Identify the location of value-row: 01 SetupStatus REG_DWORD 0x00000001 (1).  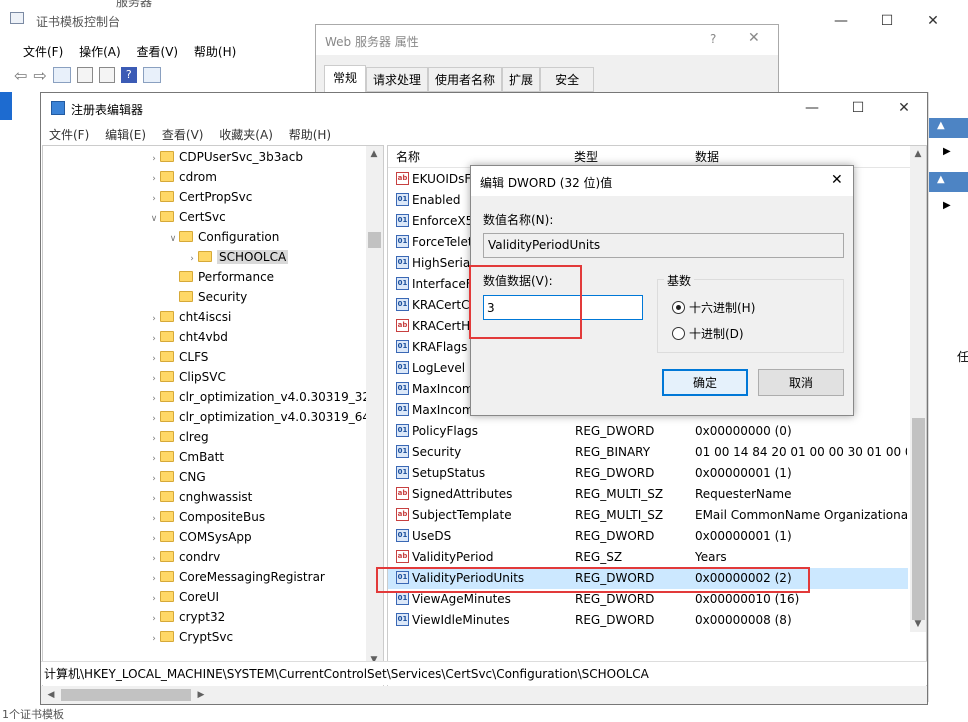
(648, 473).